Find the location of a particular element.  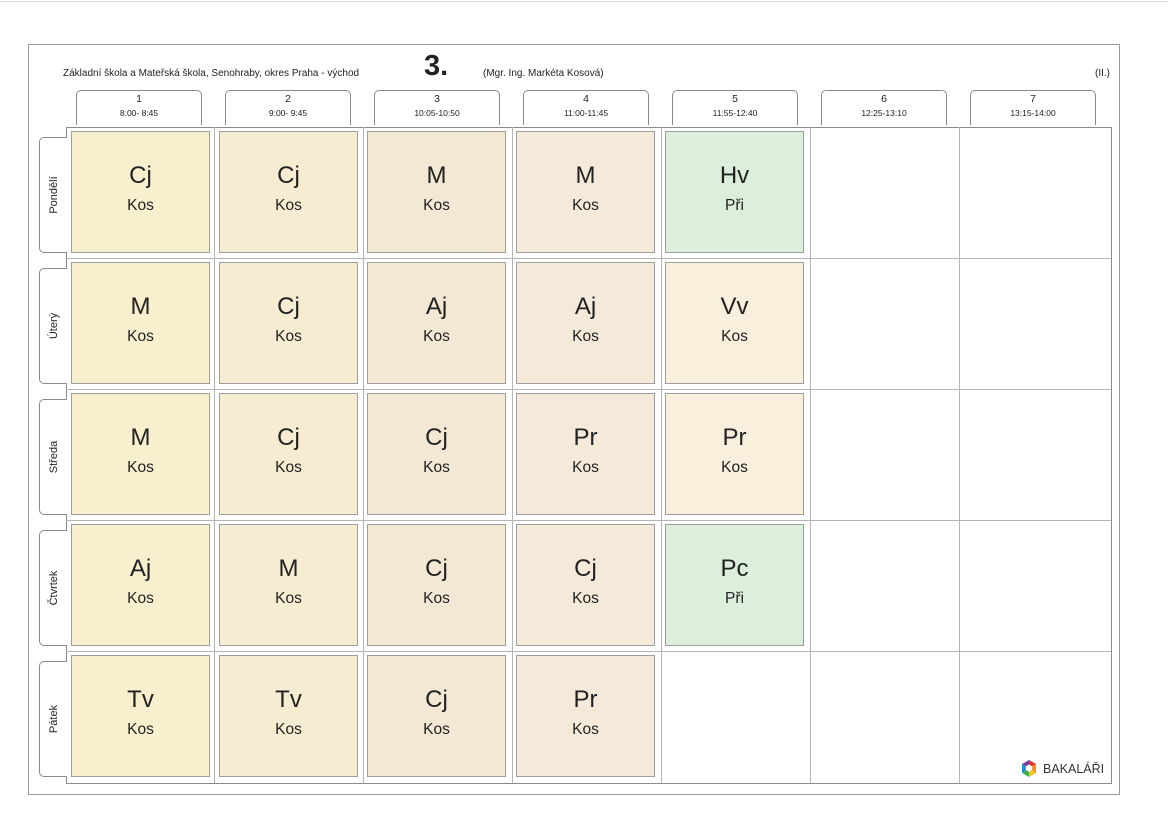

period-number: 5 is located at coordinates (735, 99).